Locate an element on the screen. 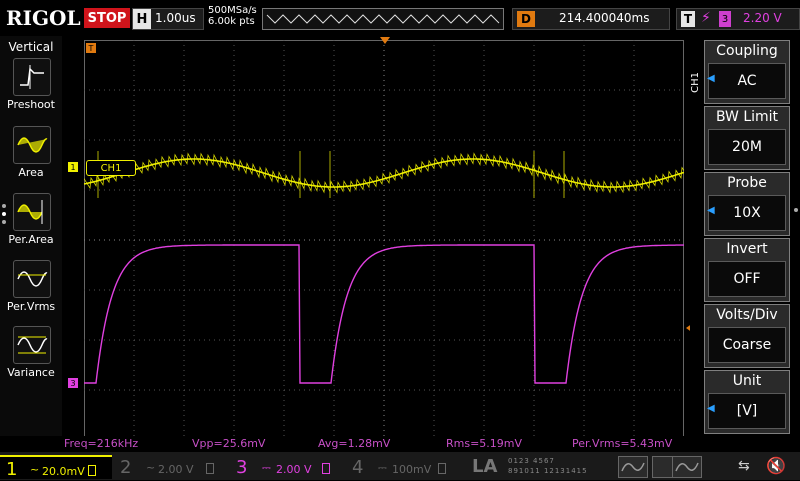  period-vrms-label: Per.Vrms is located at coordinates (31, 306).